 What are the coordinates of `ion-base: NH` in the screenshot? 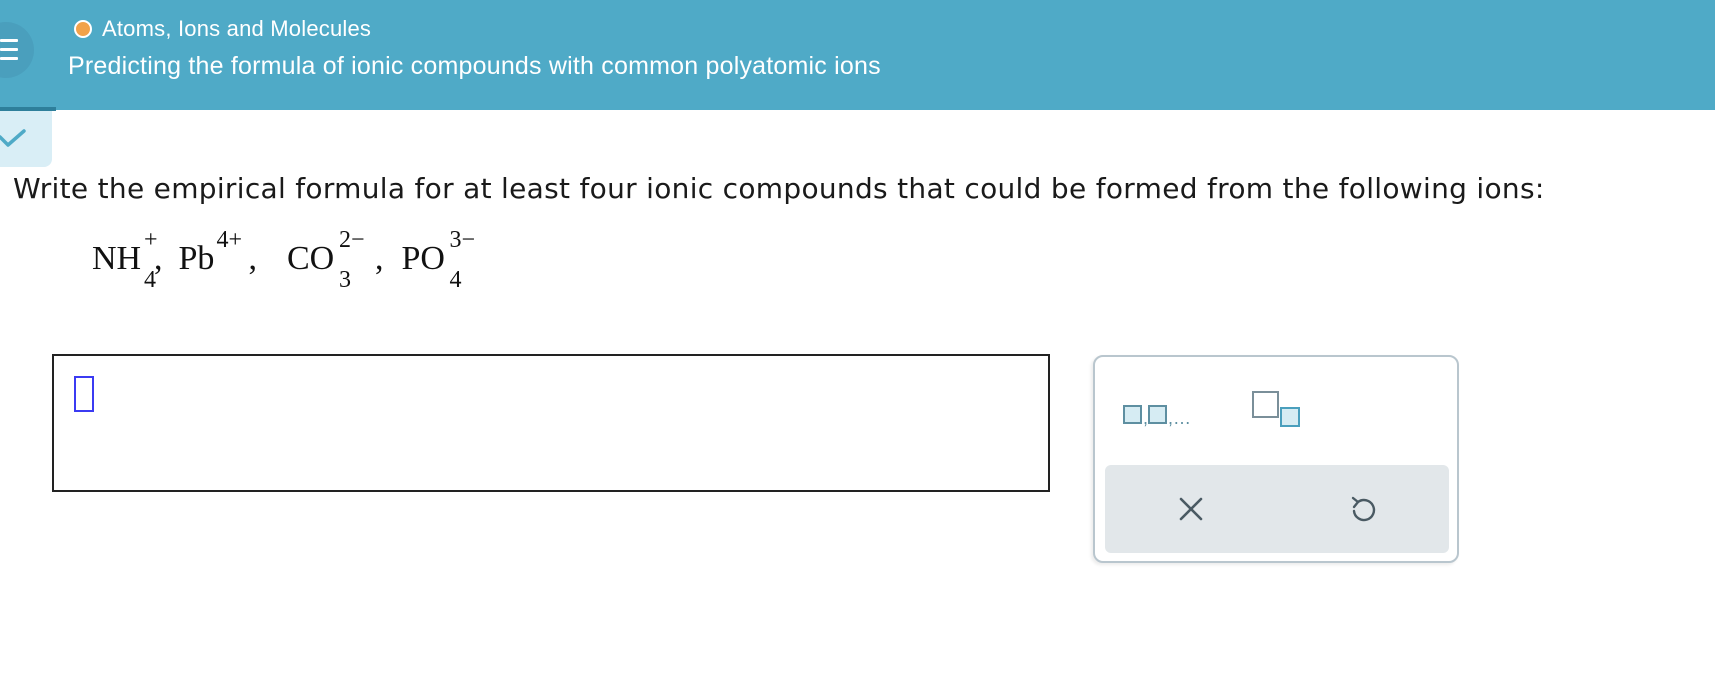 It's located at (117, 258).